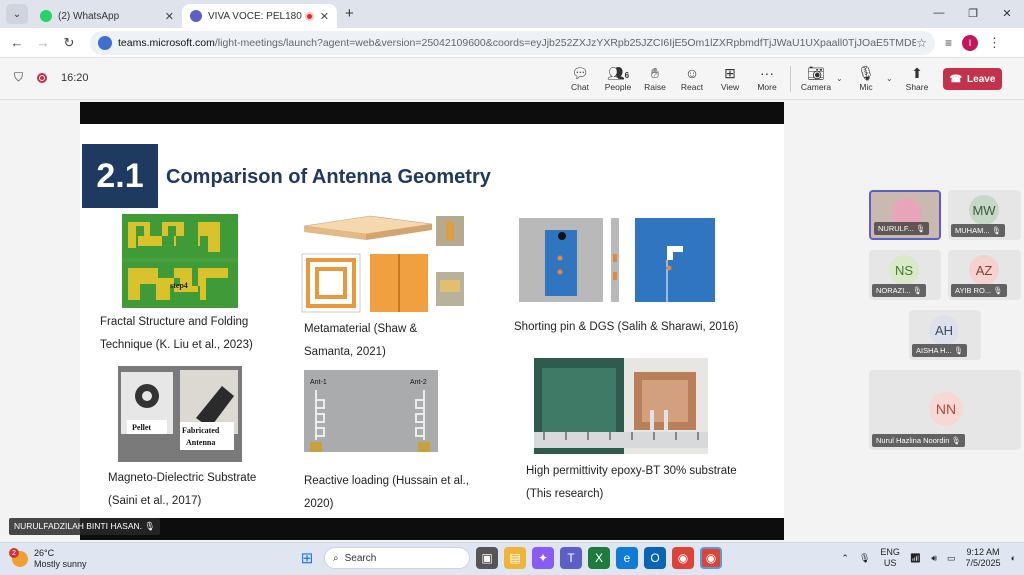  I want to click on participant-tile: AH AISHA H... 🎙︎, so click(945, 335).